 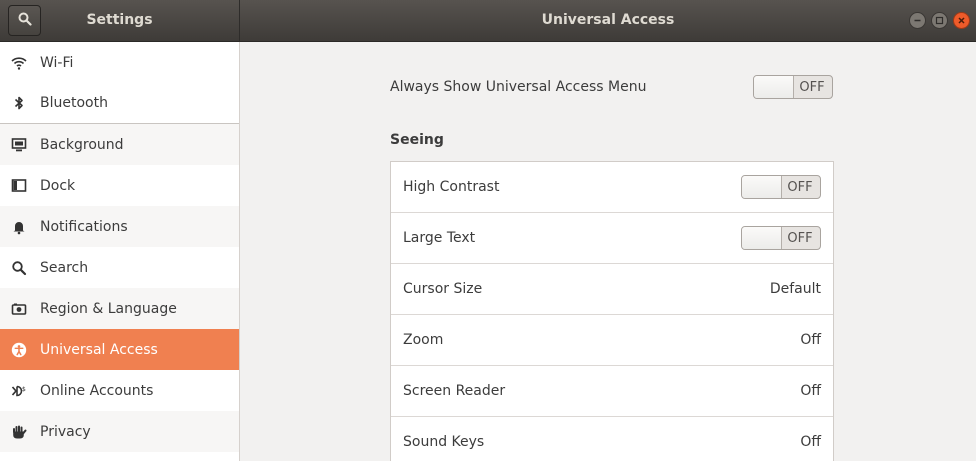 I want to click on header-left: Settings, so click(x=120, y=21).